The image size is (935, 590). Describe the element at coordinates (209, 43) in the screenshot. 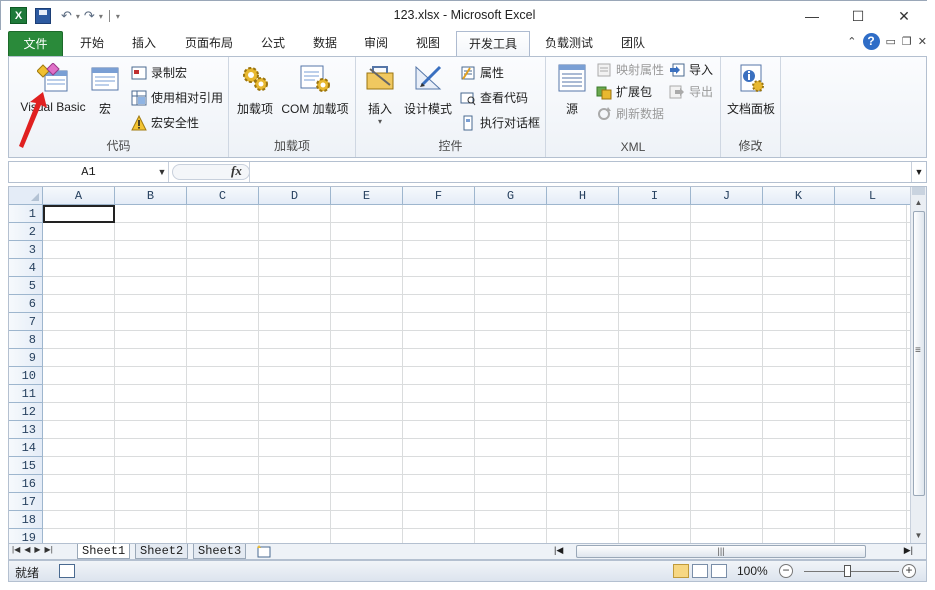

I see `tab-page-layout: 页面布局` at that location.